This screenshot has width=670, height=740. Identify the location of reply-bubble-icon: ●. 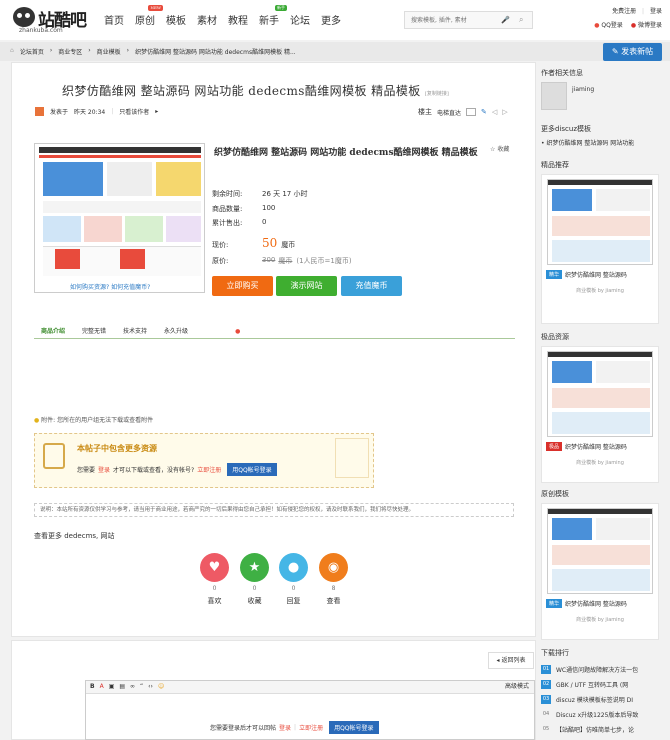
(293, 567).